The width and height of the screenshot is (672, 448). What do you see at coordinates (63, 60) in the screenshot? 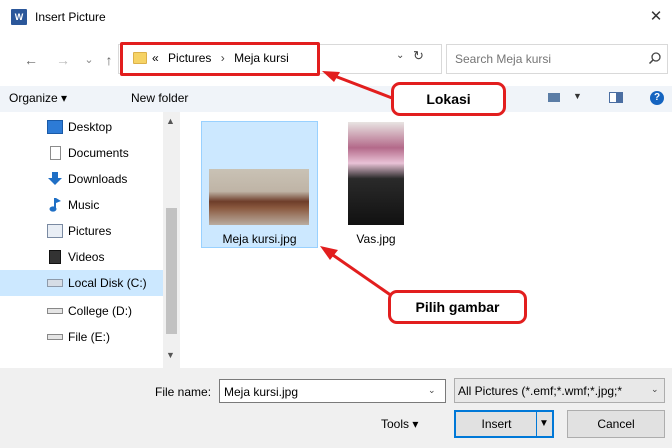
I see `forward-icon: →` at bounding box center [63, 60].